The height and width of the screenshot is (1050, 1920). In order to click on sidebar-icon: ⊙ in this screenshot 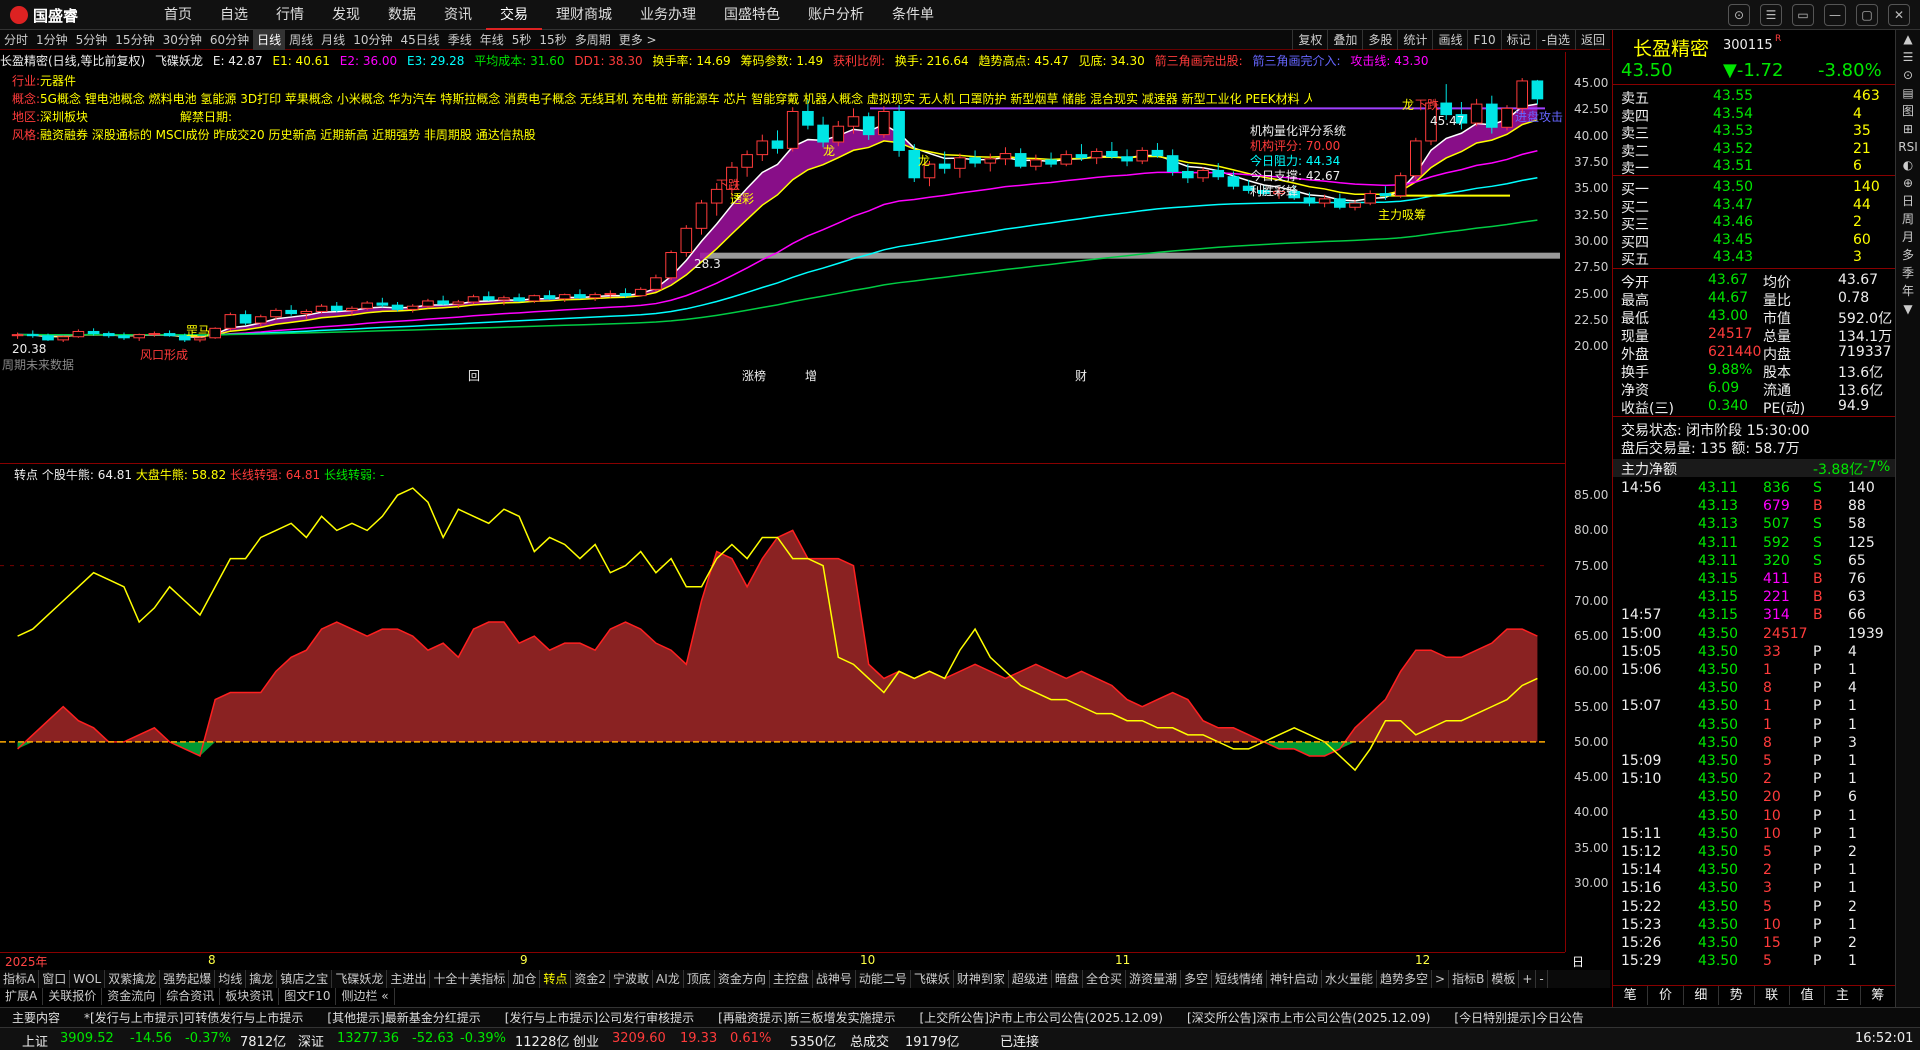, I will do `click(1908, 75)`.